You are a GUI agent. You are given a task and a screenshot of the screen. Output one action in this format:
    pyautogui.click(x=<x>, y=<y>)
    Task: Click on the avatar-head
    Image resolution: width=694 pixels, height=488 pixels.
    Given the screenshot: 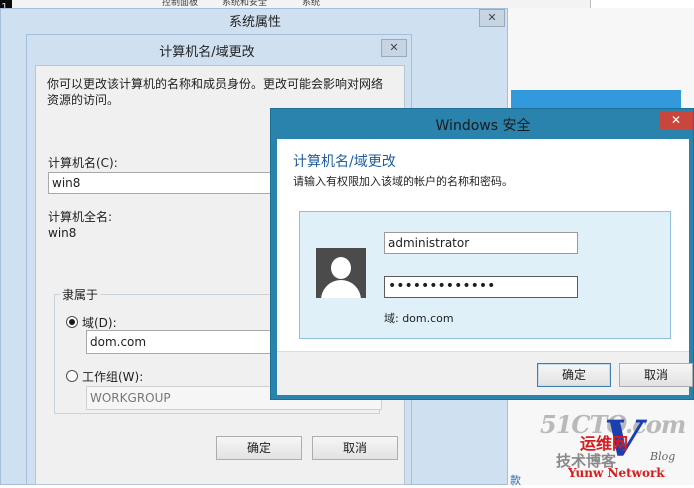 What is the action you would take?
    pyautogui.click(x=341, y=268)
    